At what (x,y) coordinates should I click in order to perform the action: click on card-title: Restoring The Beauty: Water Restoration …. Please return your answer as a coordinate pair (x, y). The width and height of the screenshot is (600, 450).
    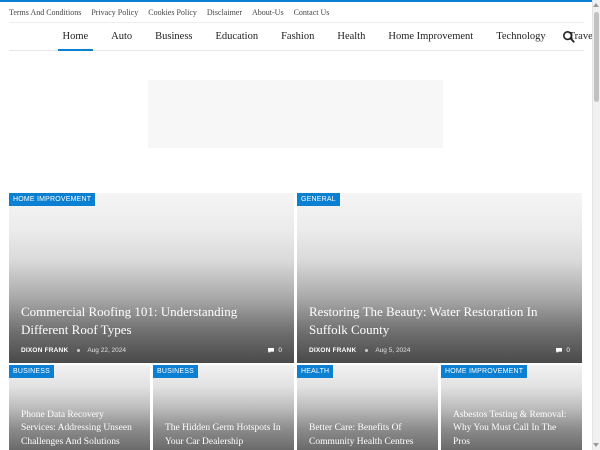
    Looking at the image, I should click on (439, 321).